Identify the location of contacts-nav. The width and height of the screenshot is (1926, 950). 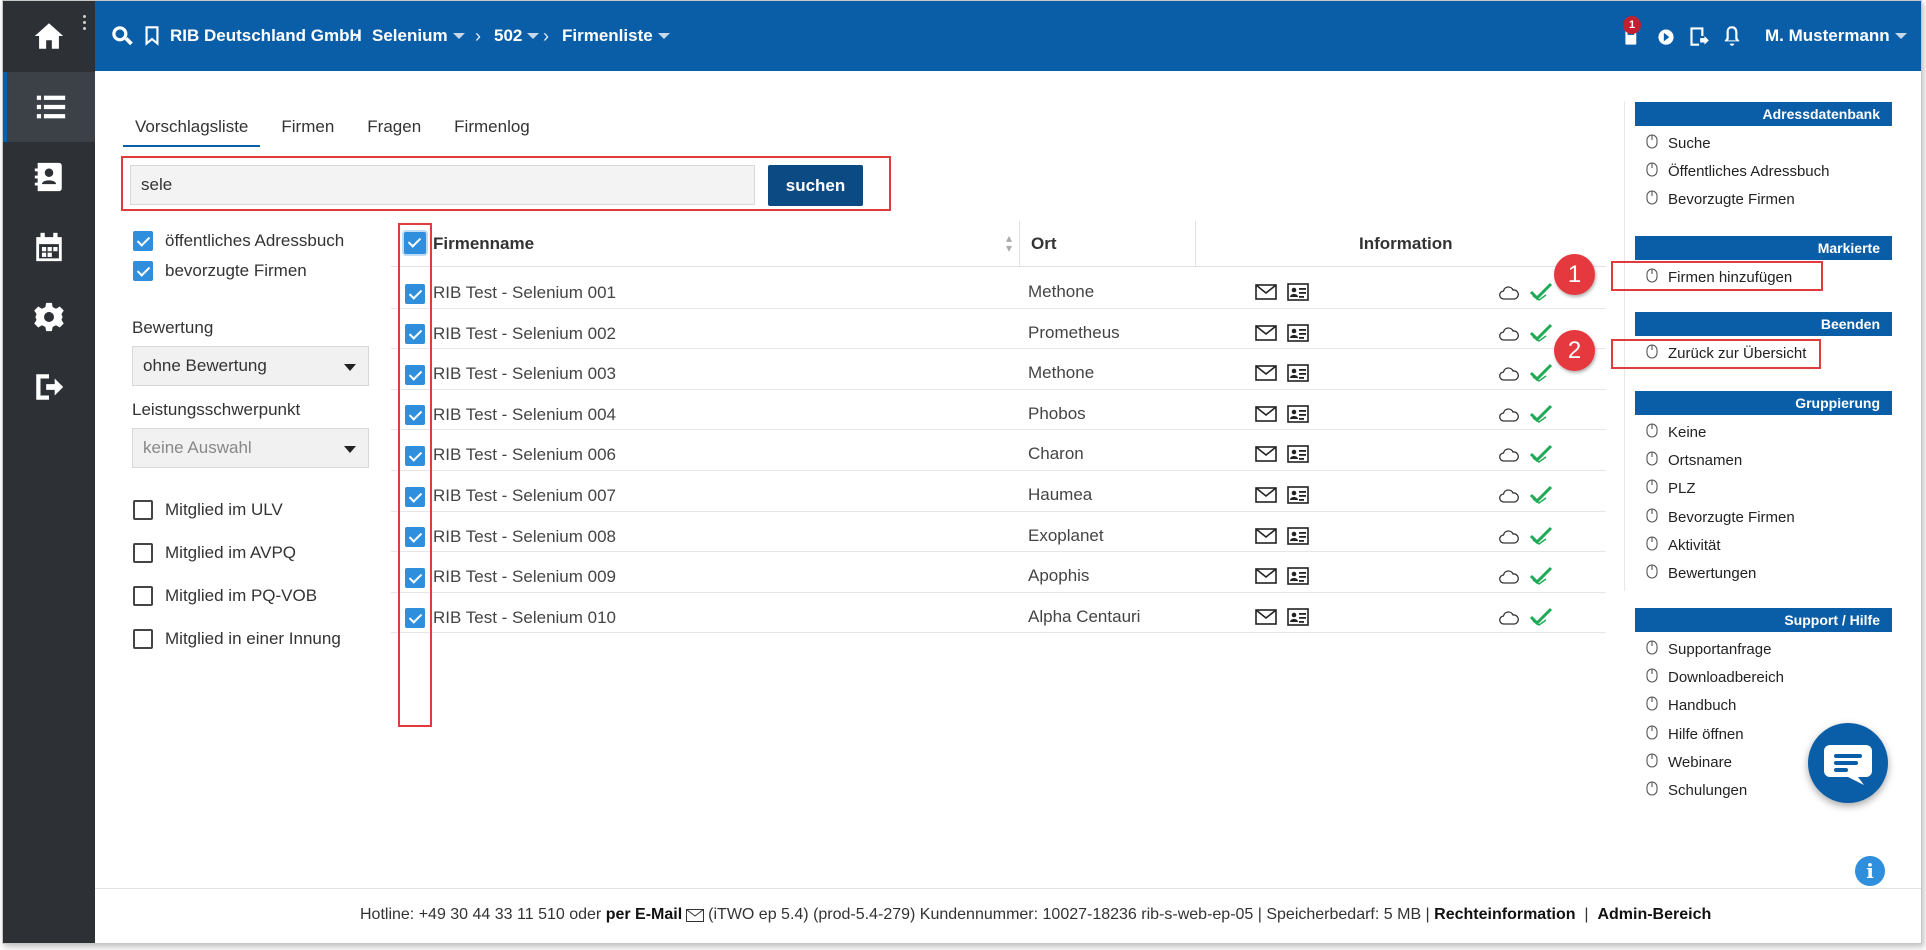
(49, 177).